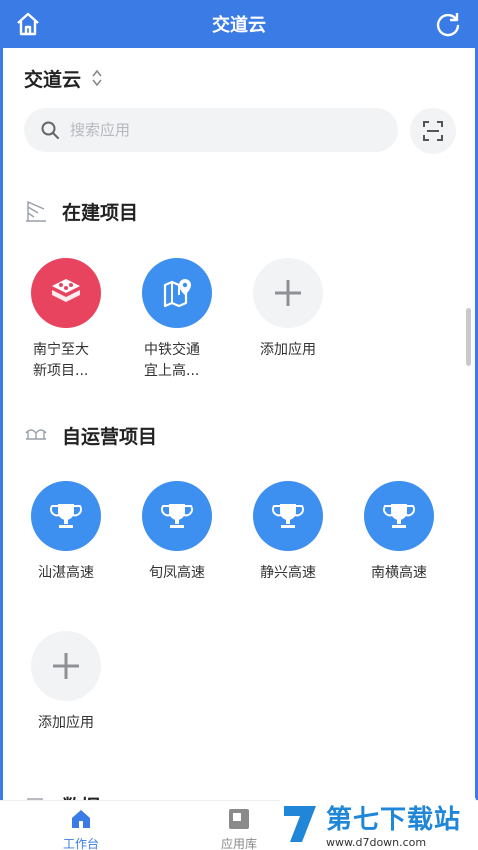 Image resolution: width=478 pixels, height=850 pixels. What do you see at coordinates (238, 843) in the screenshot?
I see `tab-label: 应用库` at bounding box center [238, 843].